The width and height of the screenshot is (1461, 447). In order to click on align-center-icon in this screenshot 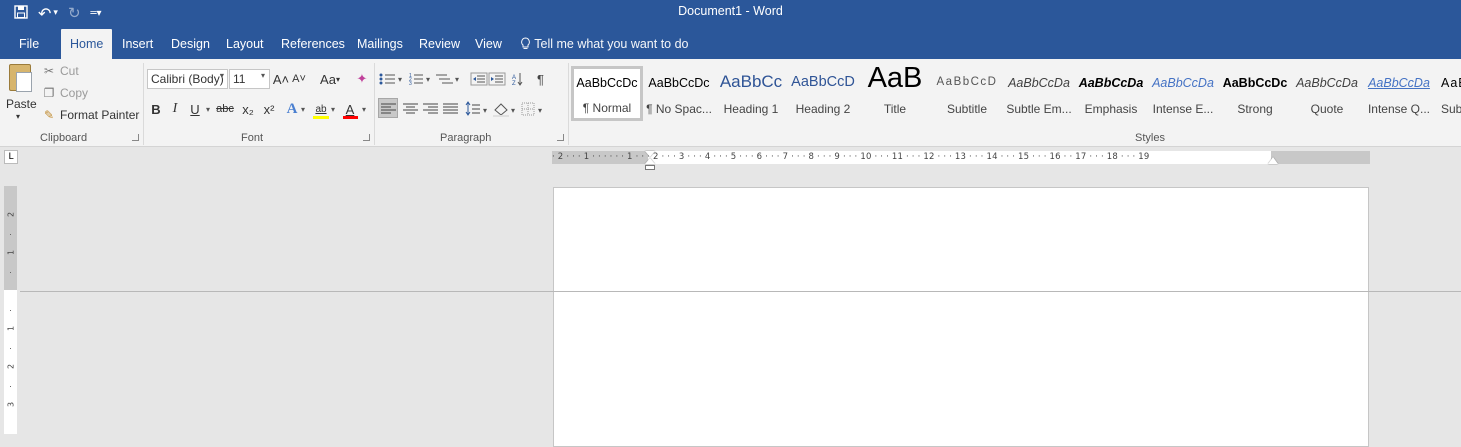, I will do `click(410, 108)`.